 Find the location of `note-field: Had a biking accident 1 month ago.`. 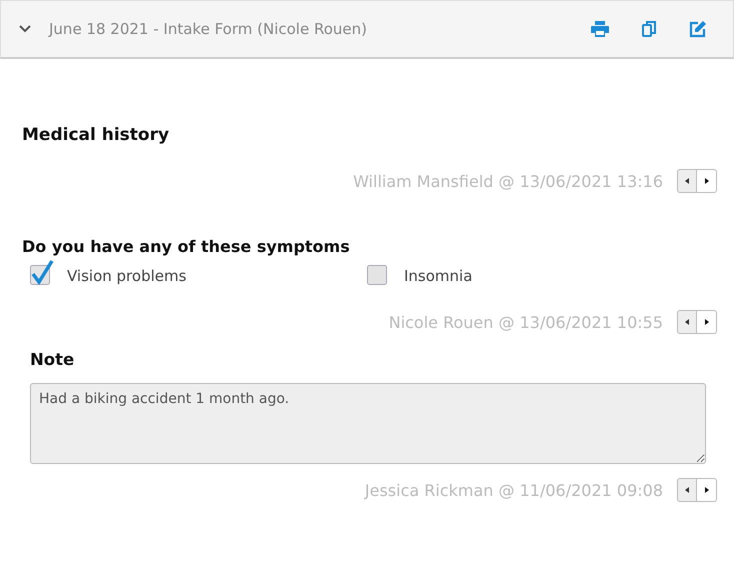

note-field: Had a biking accident 1 month ago. is located at coordinates (368, 423).